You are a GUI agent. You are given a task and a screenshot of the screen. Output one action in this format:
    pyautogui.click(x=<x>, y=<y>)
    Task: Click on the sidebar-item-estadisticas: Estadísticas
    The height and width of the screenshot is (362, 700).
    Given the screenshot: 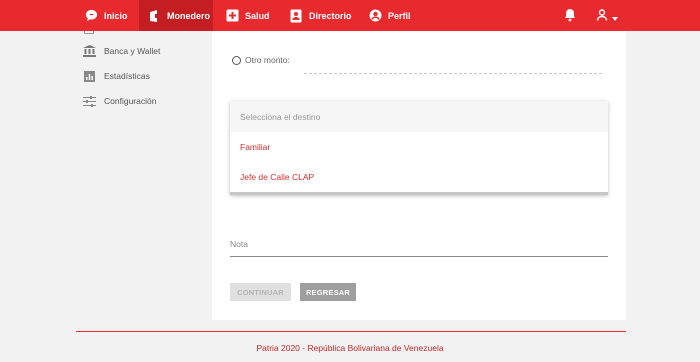 What is the action you would take?
    pyautogui.click(x=116, y=76)
    